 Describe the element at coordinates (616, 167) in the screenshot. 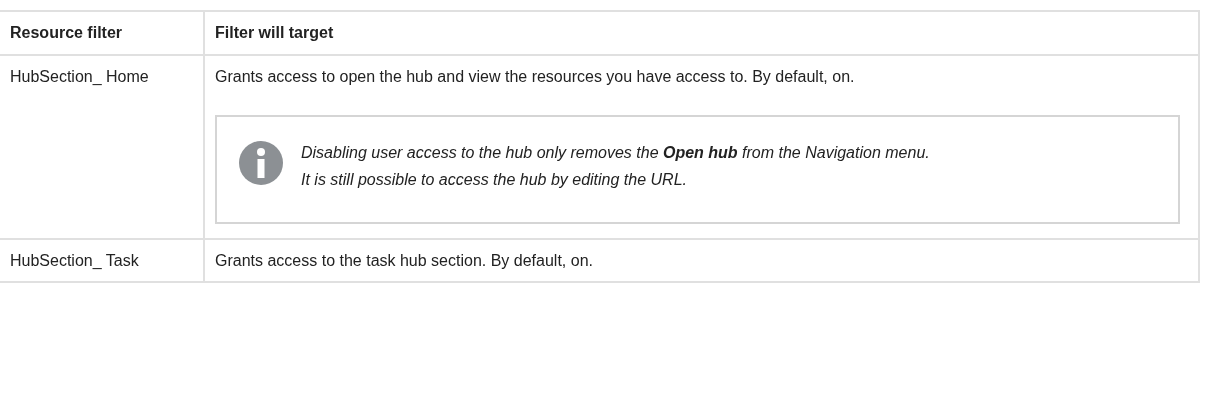

I see `note-text: Disabling user access to the hub only removes the Open hub from the Navigation menu. It is still possible to access the hub by editing the URL.` at that location.